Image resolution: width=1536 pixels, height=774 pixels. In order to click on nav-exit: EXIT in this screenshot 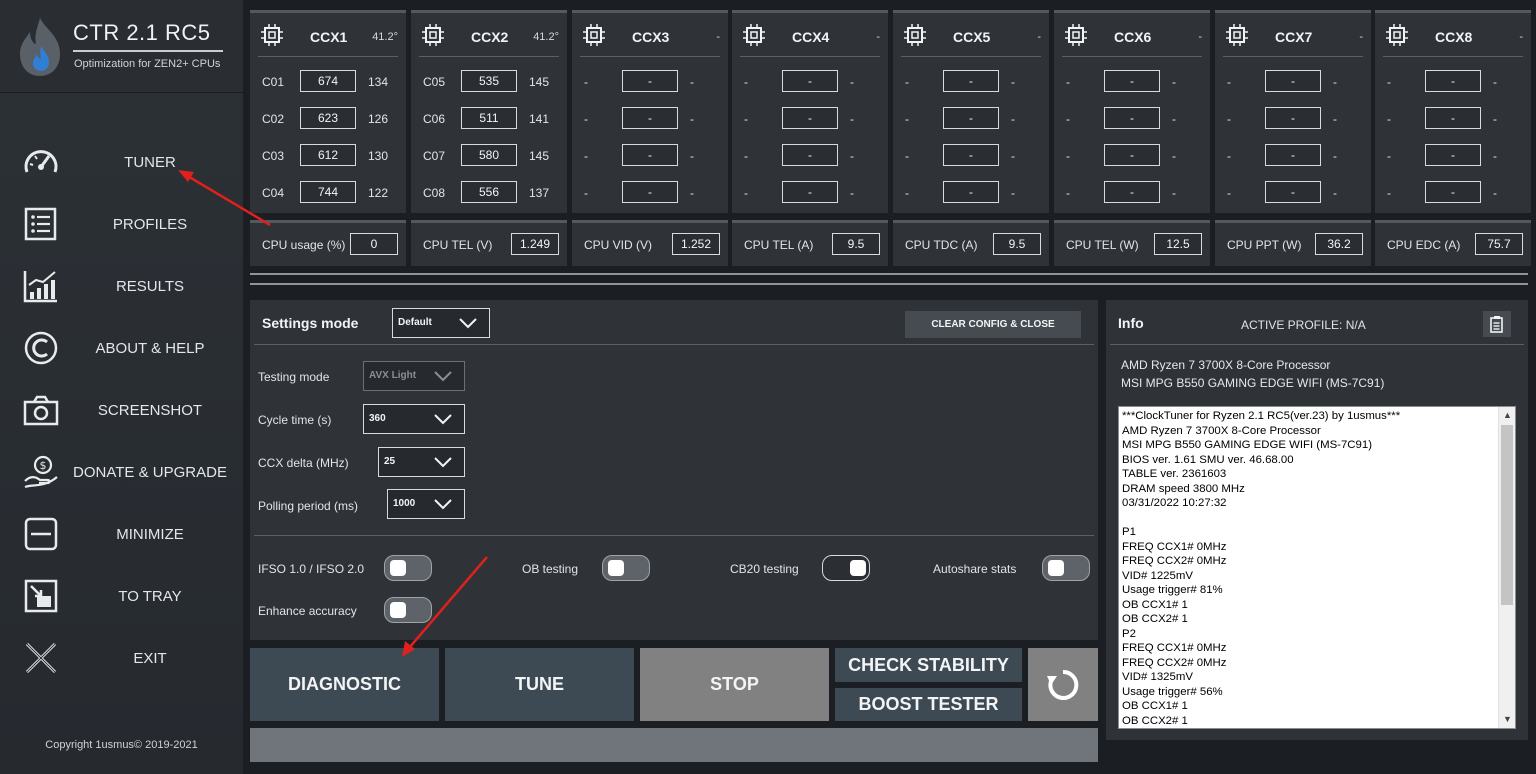, I will do `click(121, 658)`.